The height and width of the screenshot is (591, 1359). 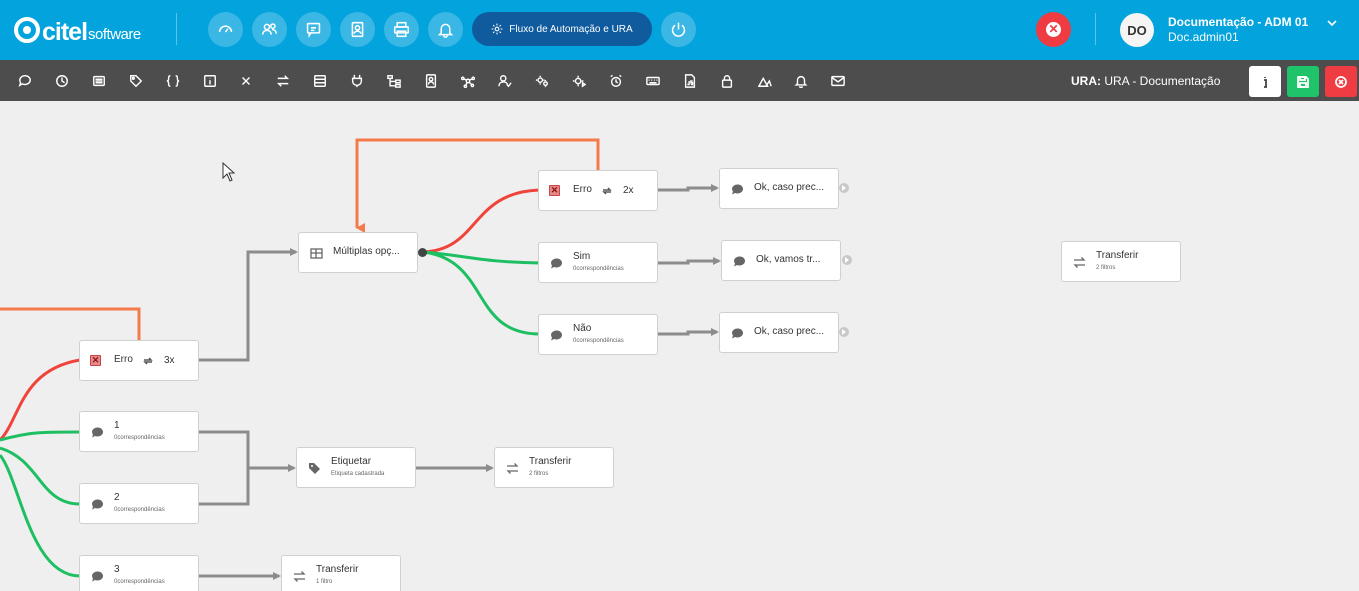 I want to click on logo-sub: software, so click(x=114, y=34).